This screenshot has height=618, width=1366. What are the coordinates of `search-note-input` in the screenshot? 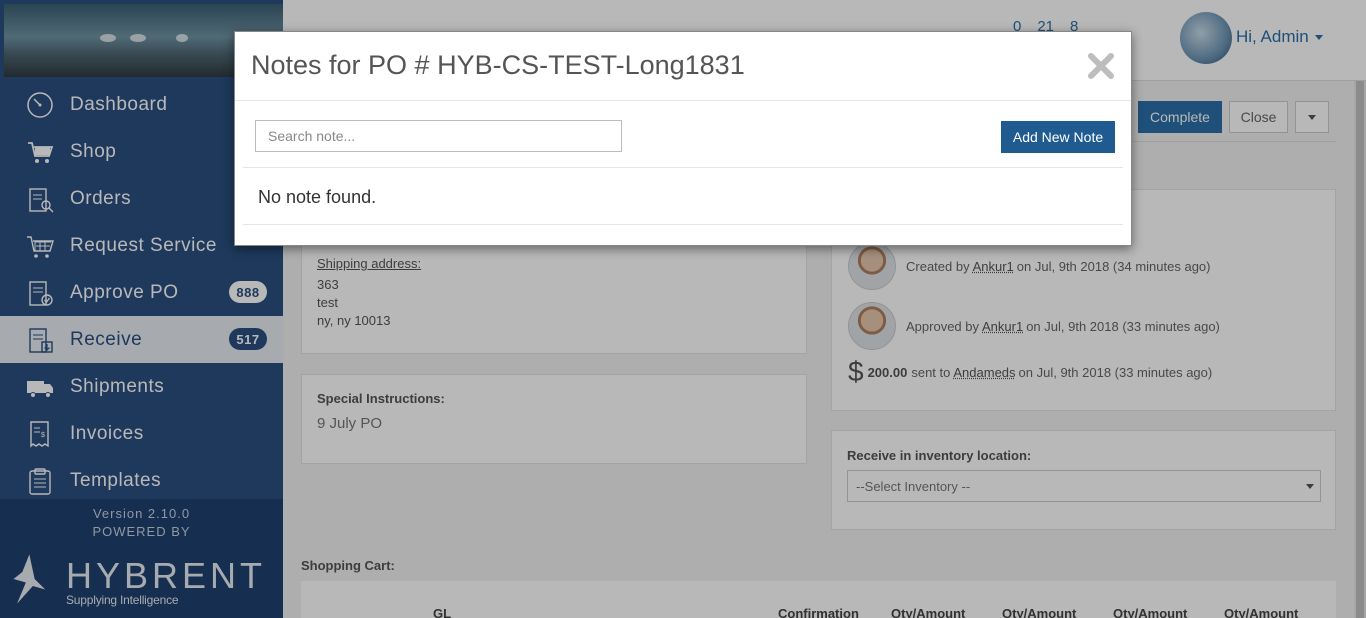 It's located at (438, 136).